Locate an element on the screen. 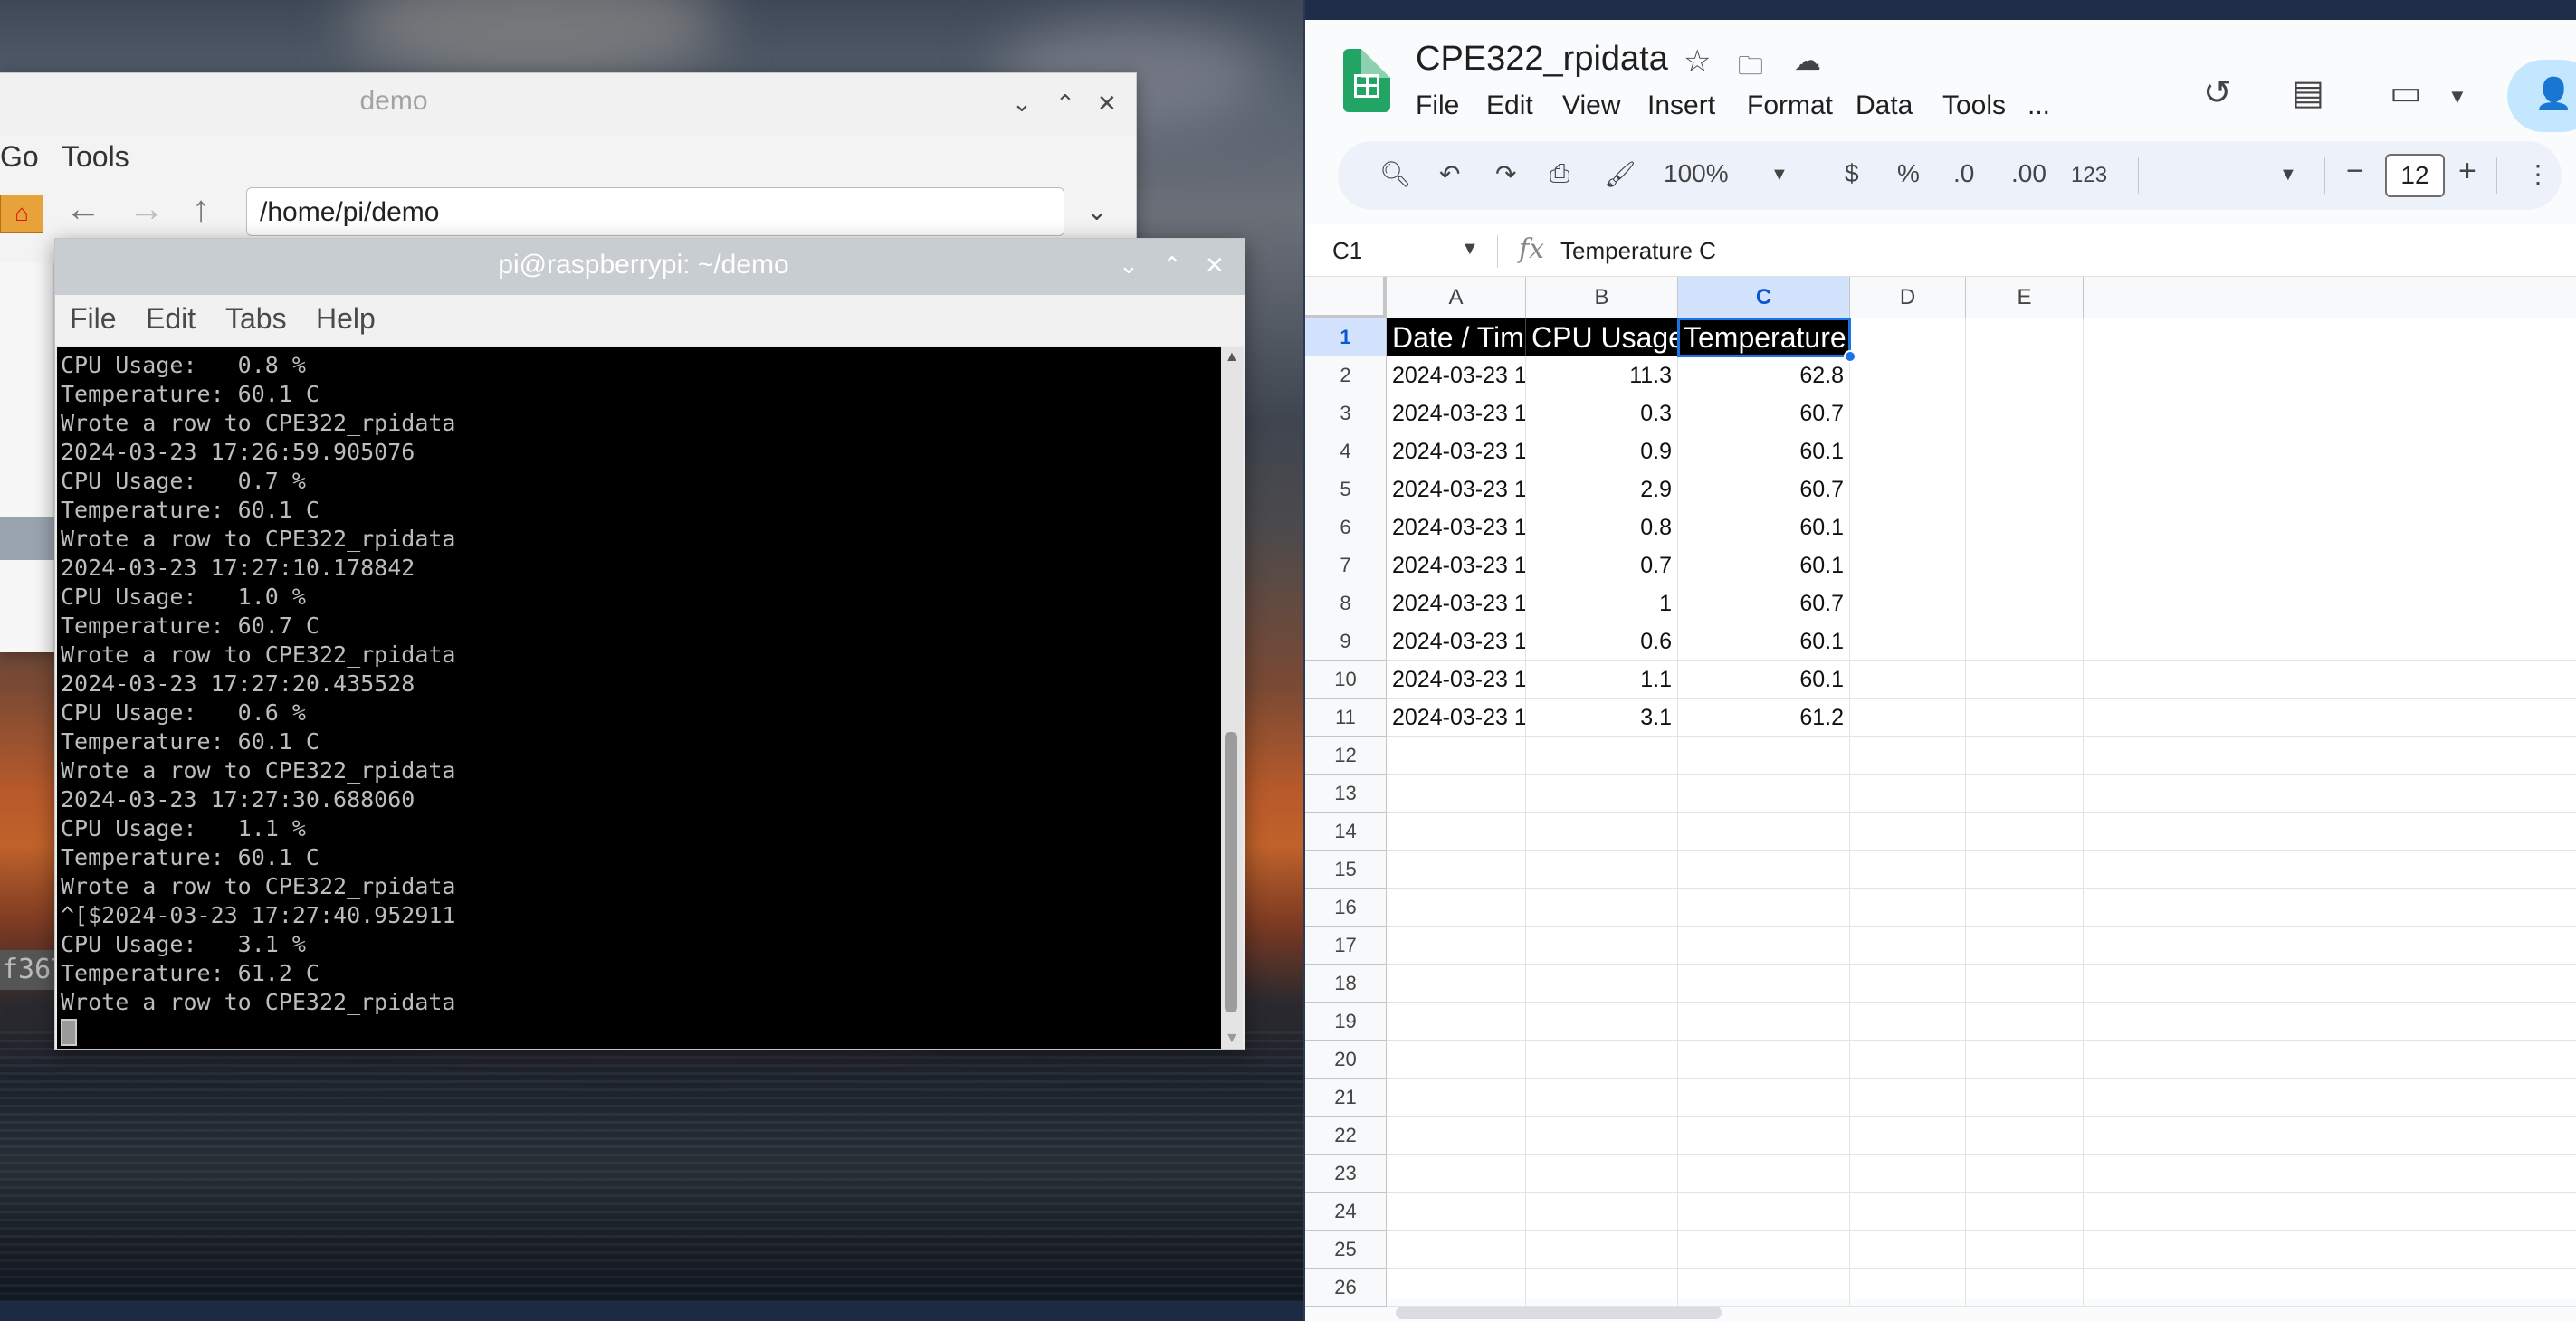 The width and height of the screenshot is (2576, 1321). search-icon: 🔍︎ is located at coordinates (1396, 174).